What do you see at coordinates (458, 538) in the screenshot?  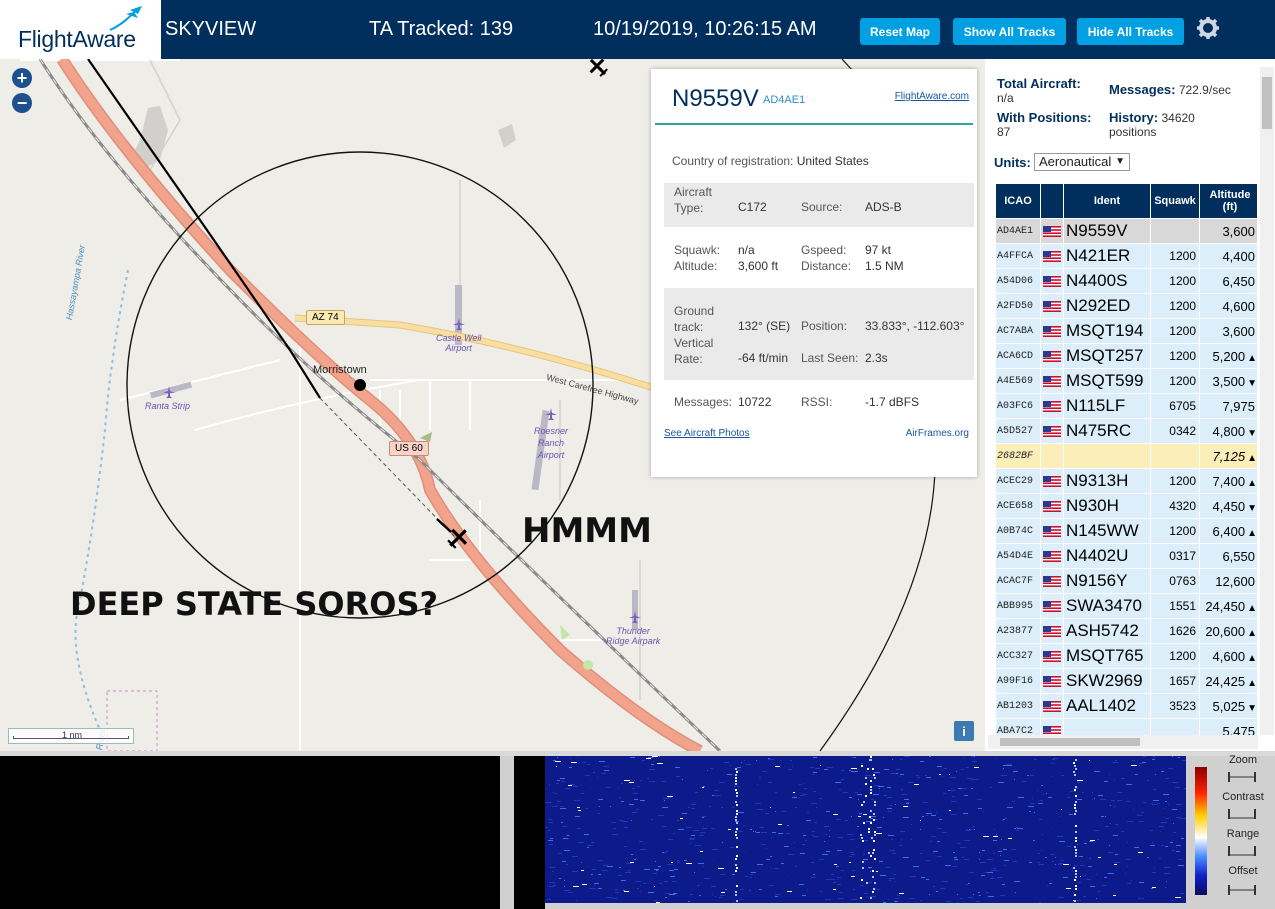 I see `selected-plane-icon` at bounding box center [458, 538].